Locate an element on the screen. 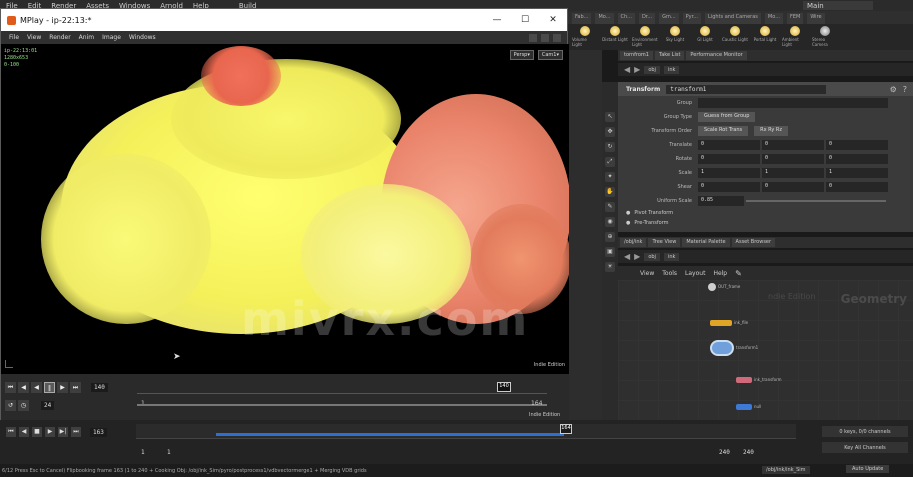 The image size is (913, 477). mplay-titlebar: MPlay - ip-22:13:* — ☐ ✕ is located at coordinates (284, 20).